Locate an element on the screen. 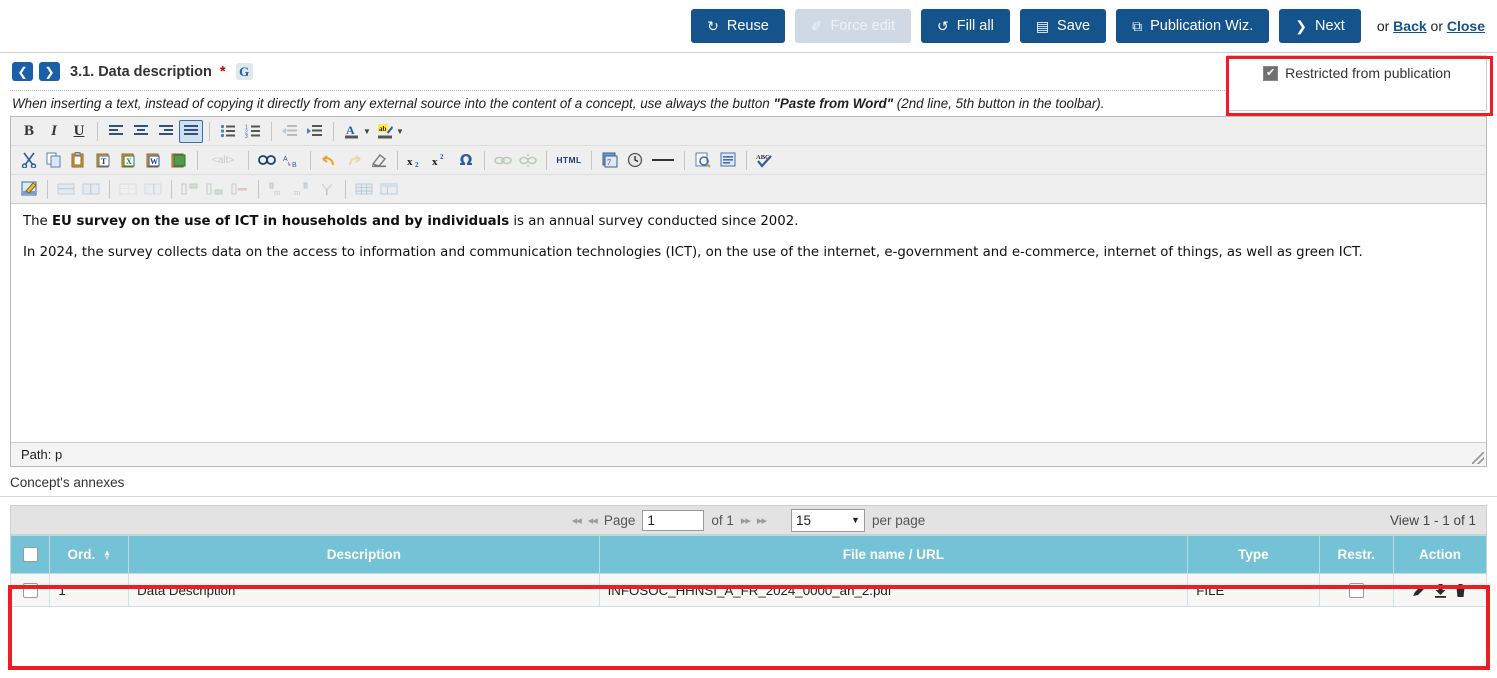 The height and width of the screenshot is (678, 1497). template-icon: 7 is located at coordinates (610, 160).